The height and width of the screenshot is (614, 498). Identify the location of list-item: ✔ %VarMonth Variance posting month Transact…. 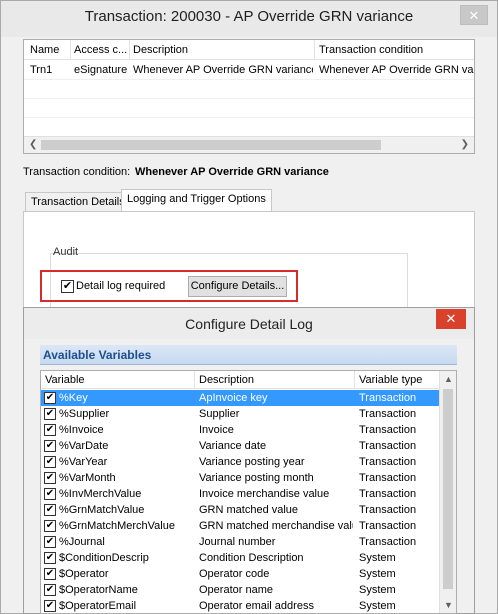
(240, 478).